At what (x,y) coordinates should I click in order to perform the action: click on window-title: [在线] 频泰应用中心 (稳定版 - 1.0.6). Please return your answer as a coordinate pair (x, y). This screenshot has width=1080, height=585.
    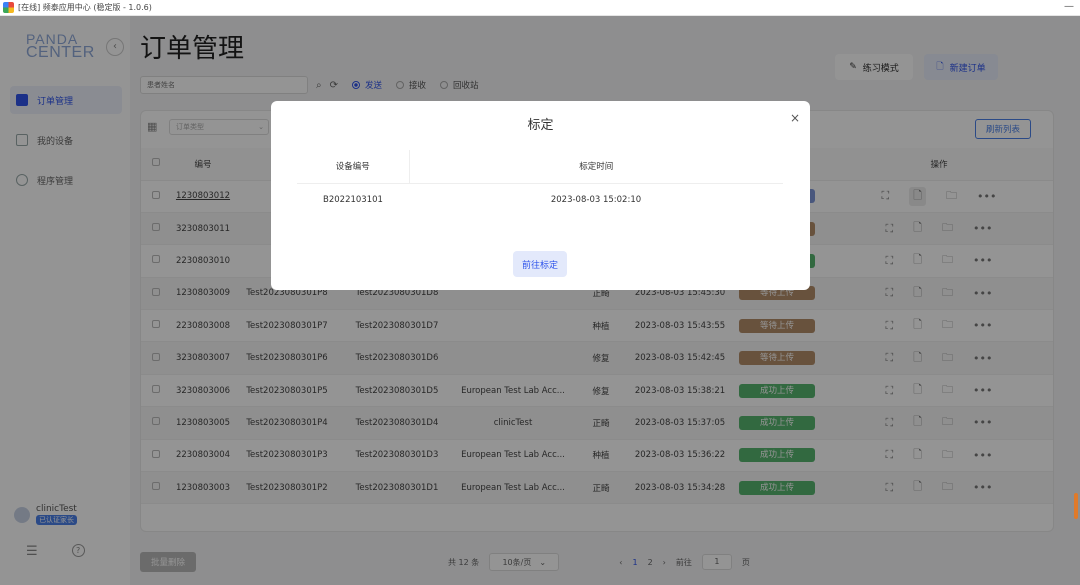
    Looking at the image, I should click on (85, 7).